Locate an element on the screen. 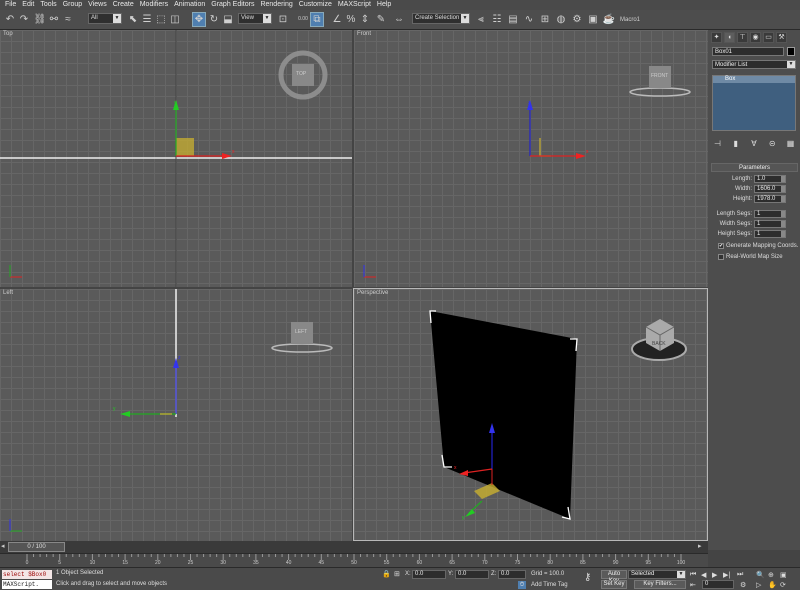  hierarchy-tab-icon: ⊤ is located at coordinates (742, 37).